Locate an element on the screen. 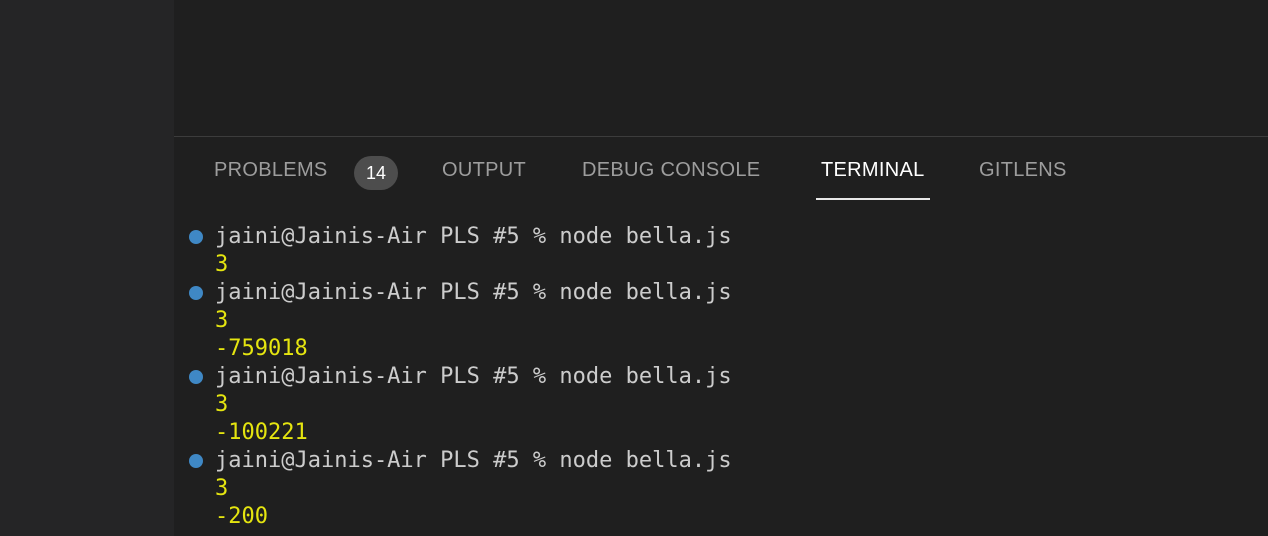  problems-count-badge: 14 is located at coordinates (376, 173).